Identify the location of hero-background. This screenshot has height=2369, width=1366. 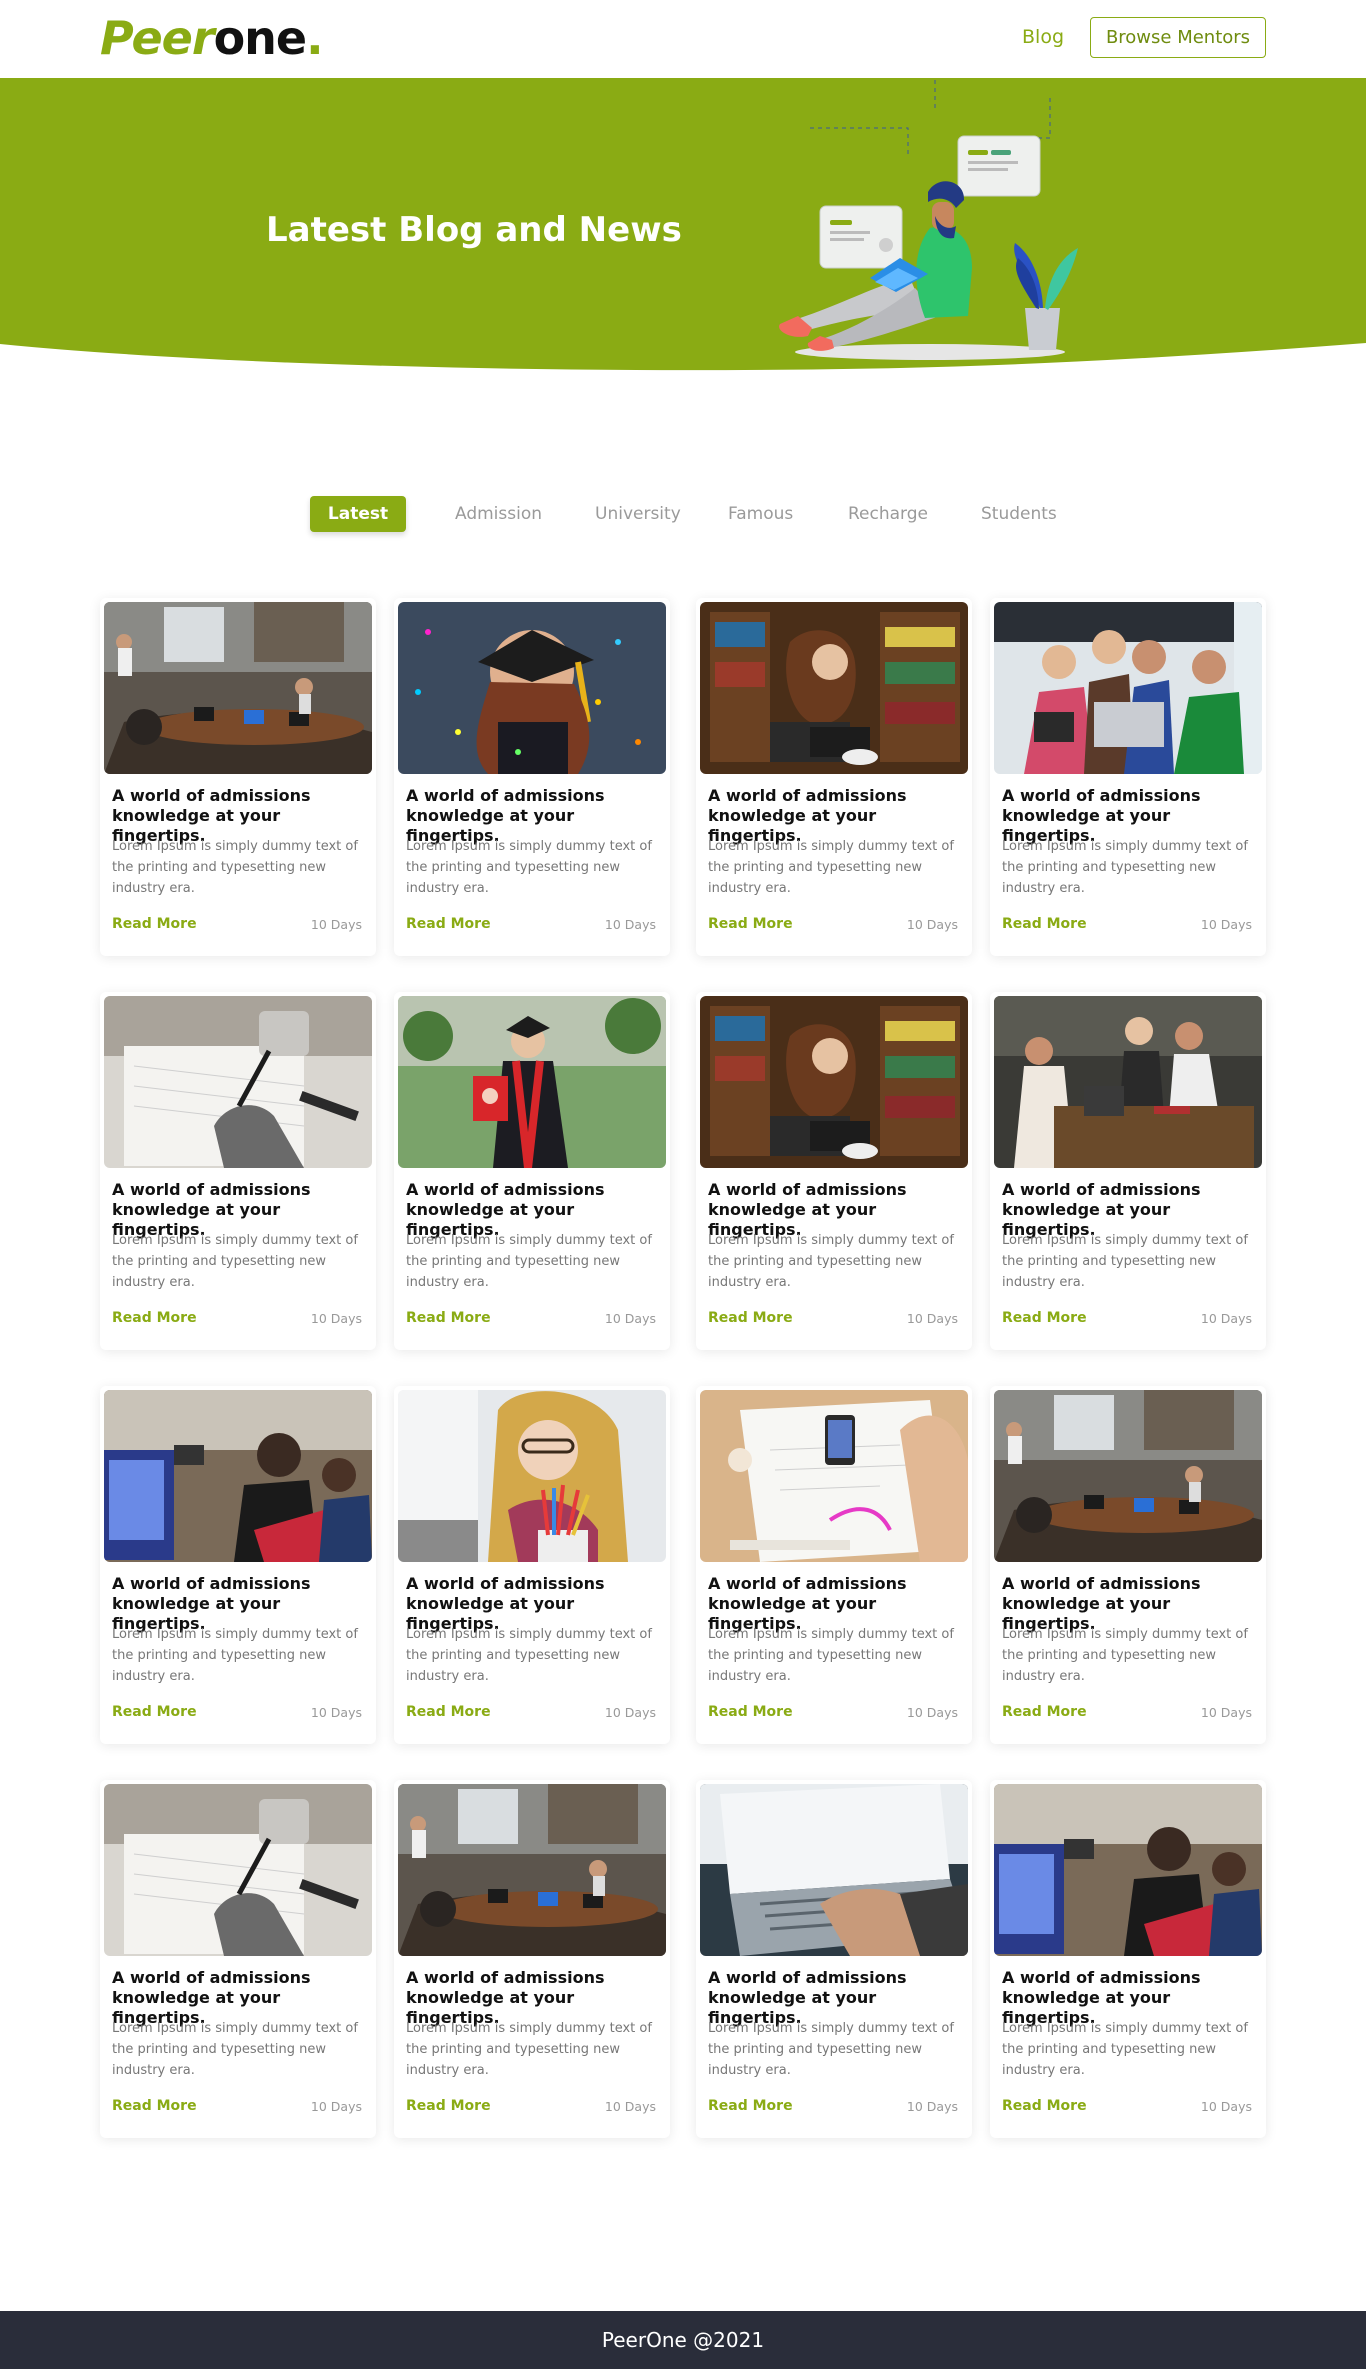
(683, 224).